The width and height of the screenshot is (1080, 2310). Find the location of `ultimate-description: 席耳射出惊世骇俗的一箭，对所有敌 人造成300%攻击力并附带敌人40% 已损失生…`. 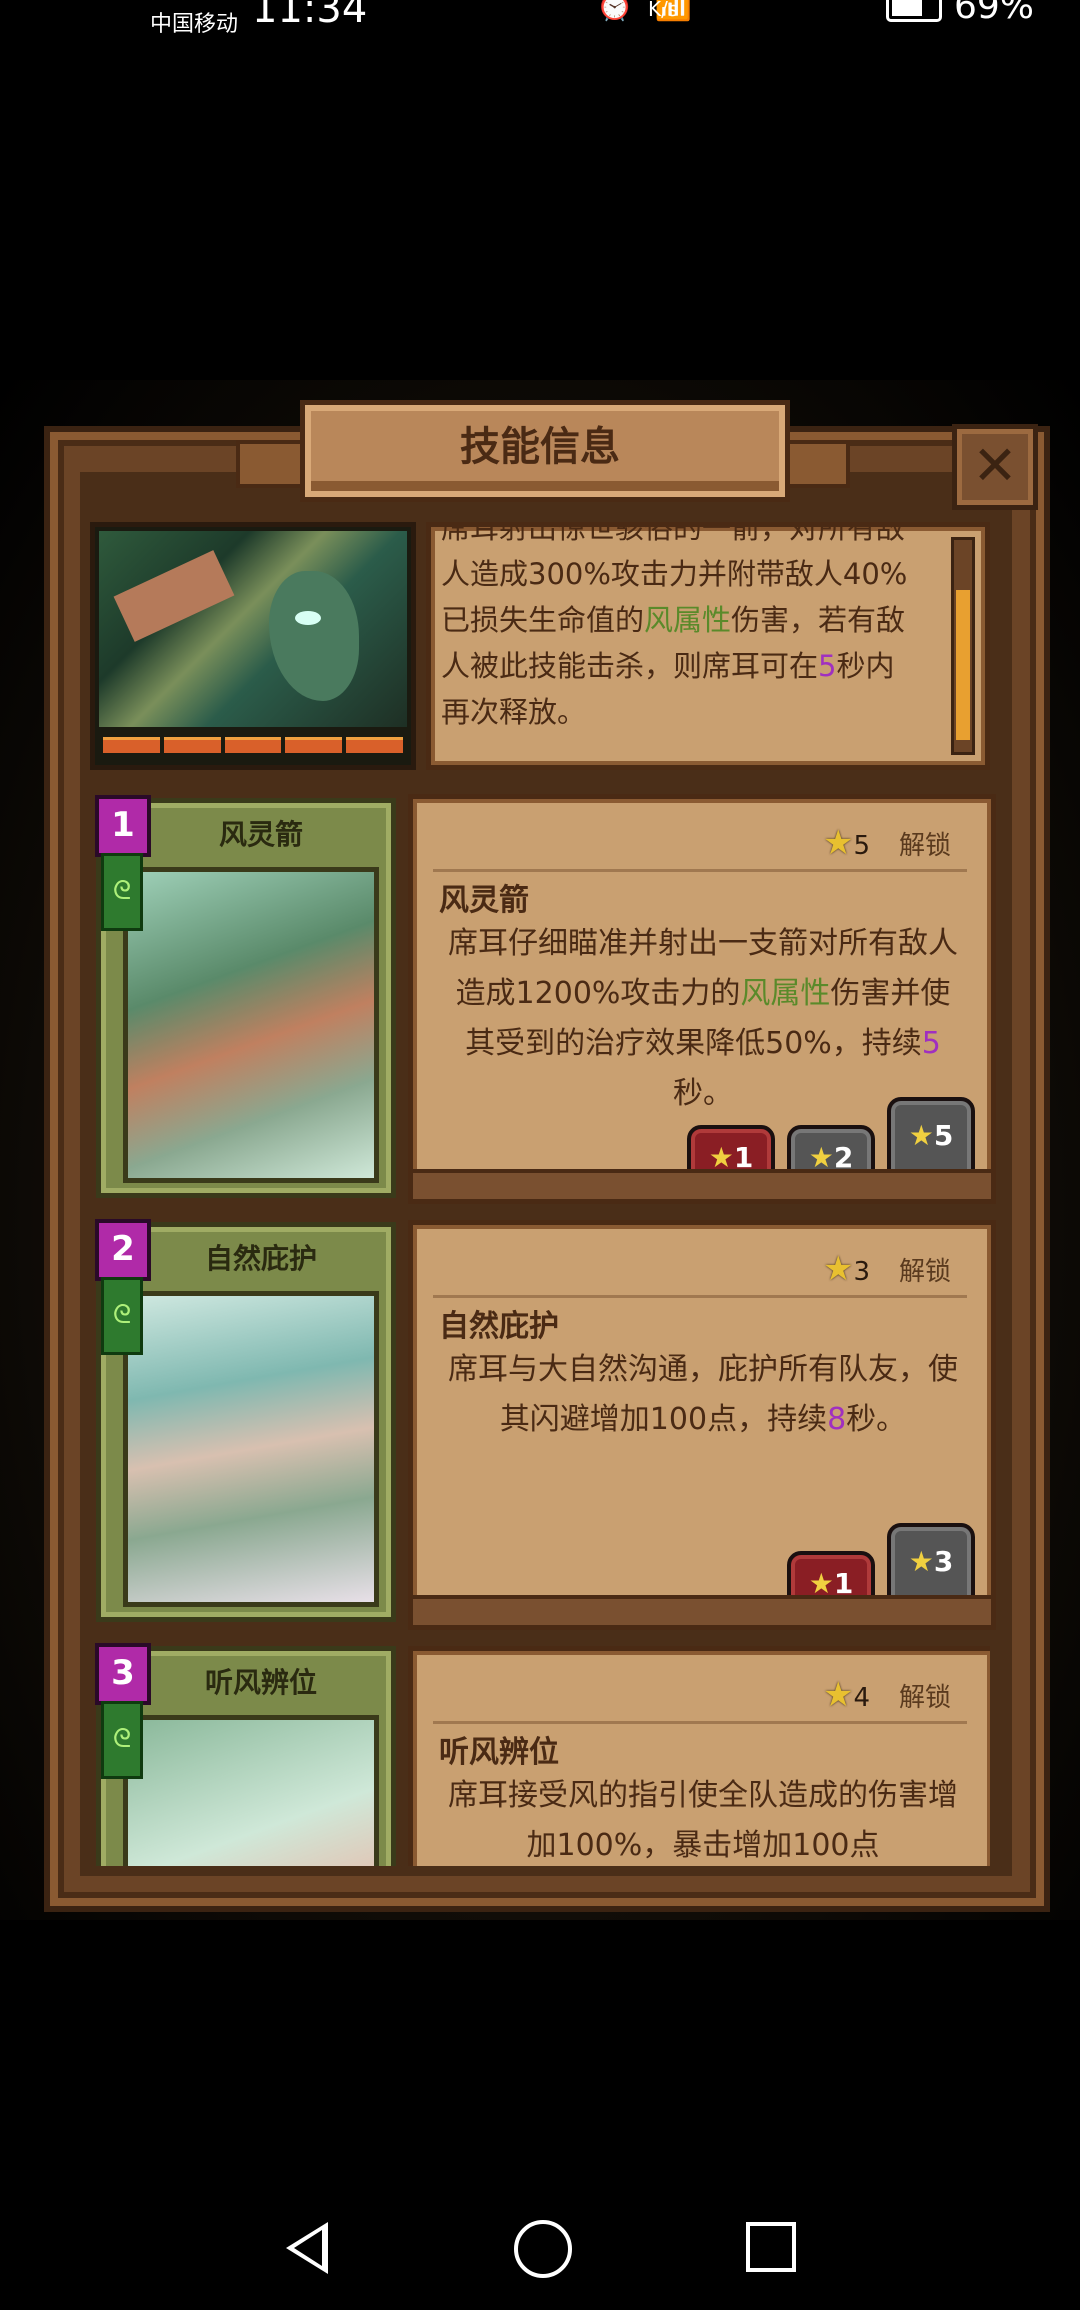

ultimate-description: 席耳射出惊世骇俗的一箭，对所有敌 人造成300%攻击力并附带敌人40% 已损失生… is located at coordinates (674, 625).